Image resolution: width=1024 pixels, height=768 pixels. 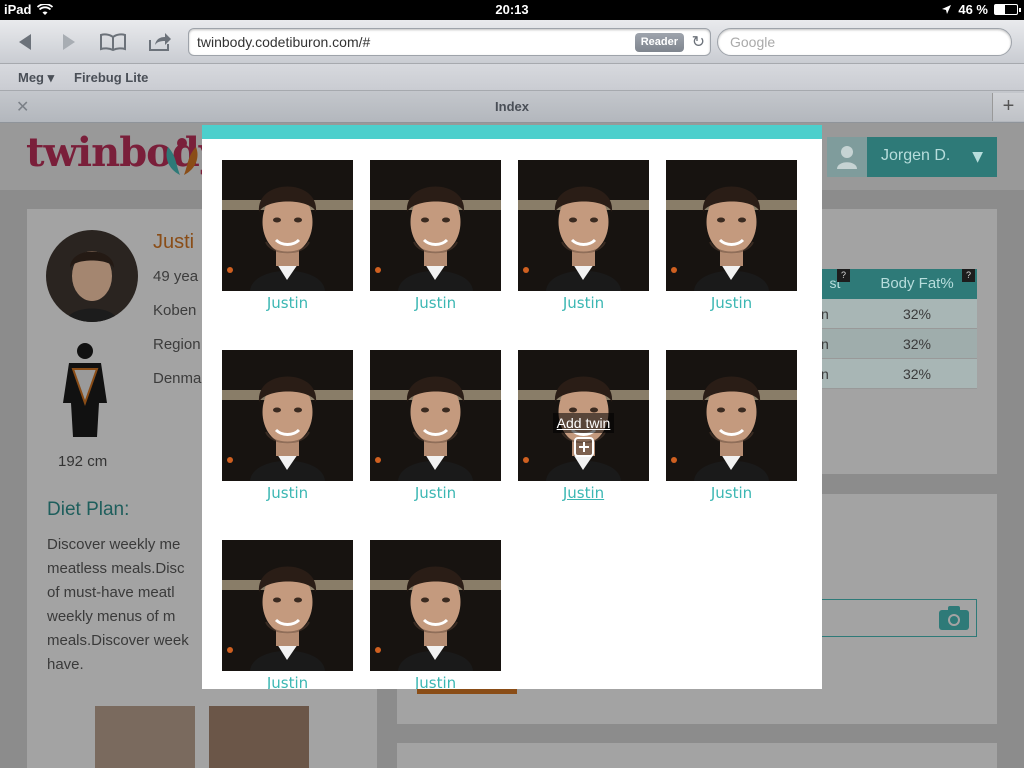 What do you see at coordinates (583, 447) in the screenshot?
I see `plus-square-icon` at bounding box center [583, 447].